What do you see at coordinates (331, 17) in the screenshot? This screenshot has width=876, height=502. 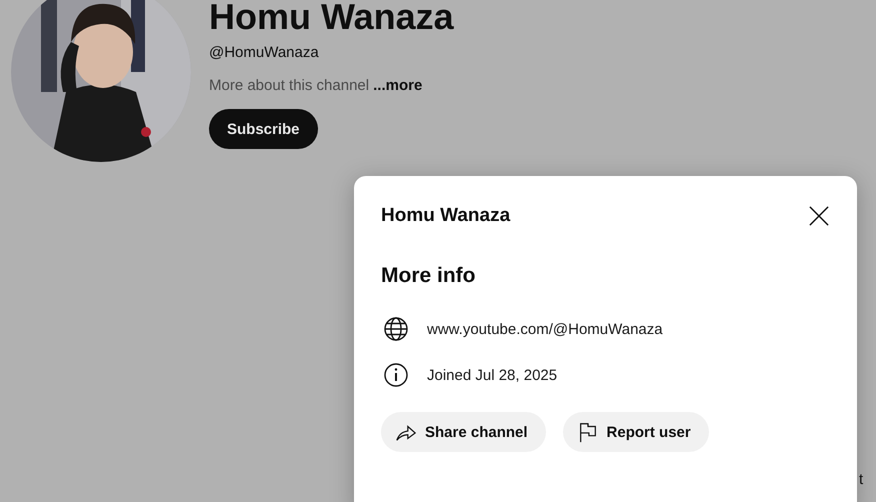 I see `channel-name: Homu Wanaza` at bounding box center [331, 17].